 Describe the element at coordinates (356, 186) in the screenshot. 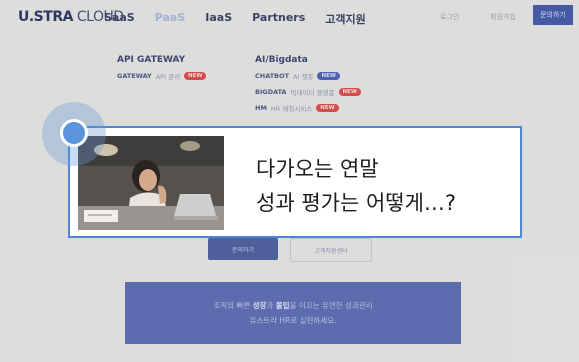

I see `popup-headline: 다가오는 연말 성과 평가는 어떻게…?` at that location.